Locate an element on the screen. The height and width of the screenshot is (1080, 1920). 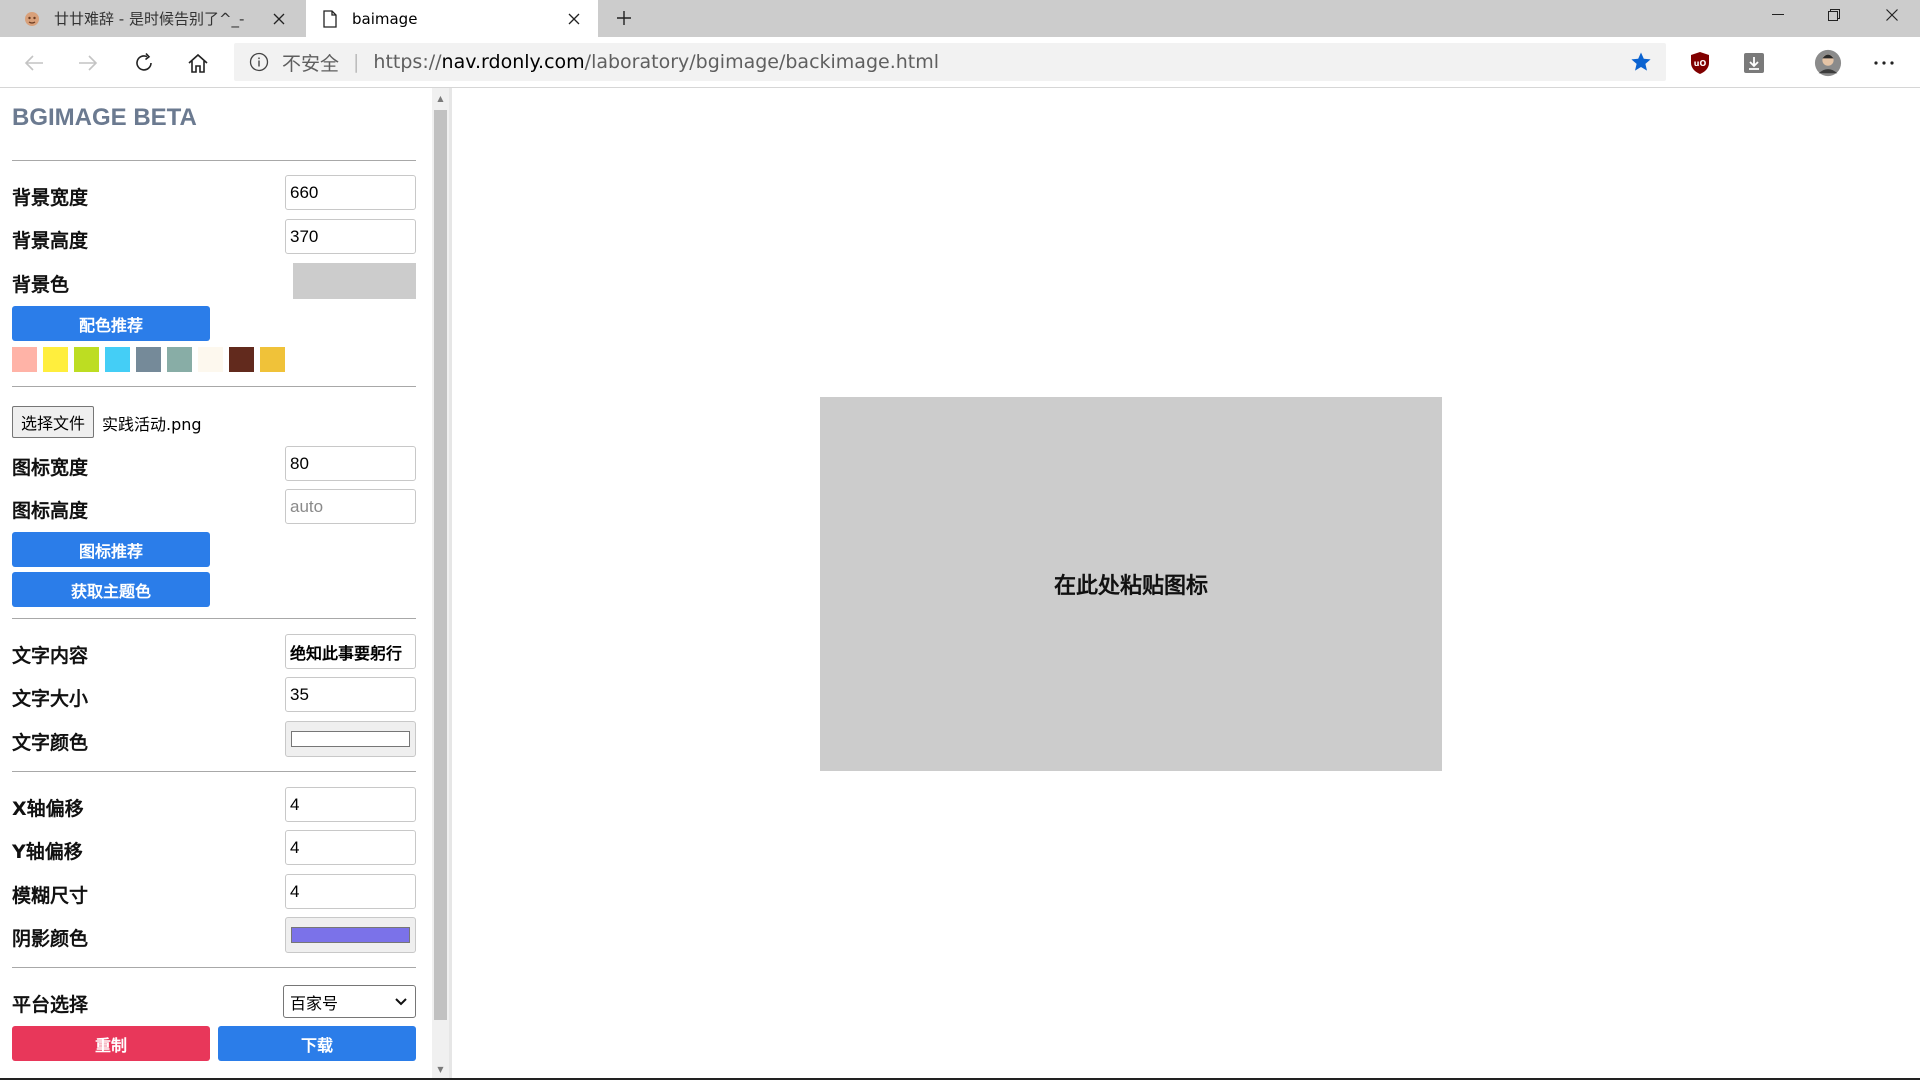
url-host: nav.rdonly.com is located at coordinates (513, 62).